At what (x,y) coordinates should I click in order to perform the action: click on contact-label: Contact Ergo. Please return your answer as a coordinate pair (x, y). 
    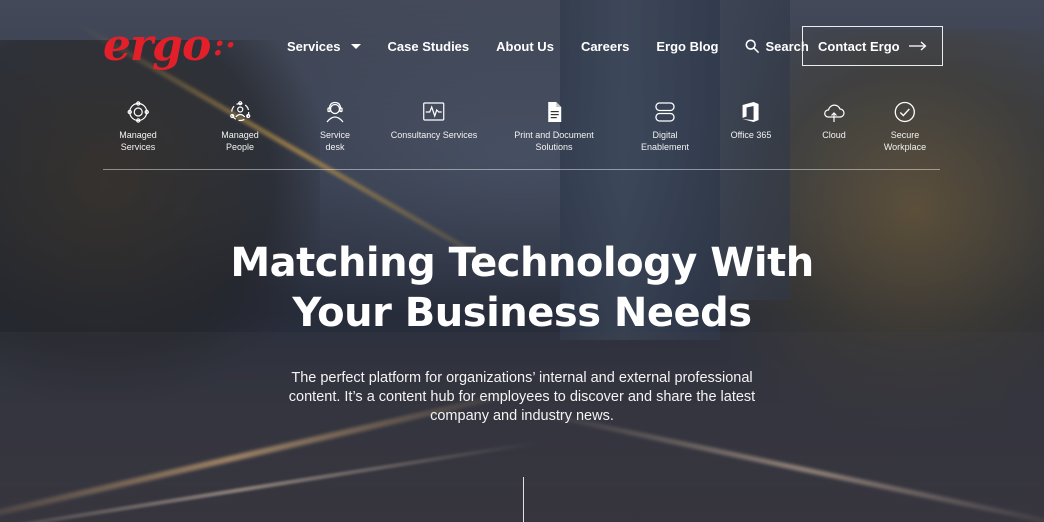
    Looking at the image, I should click on (859, 46).